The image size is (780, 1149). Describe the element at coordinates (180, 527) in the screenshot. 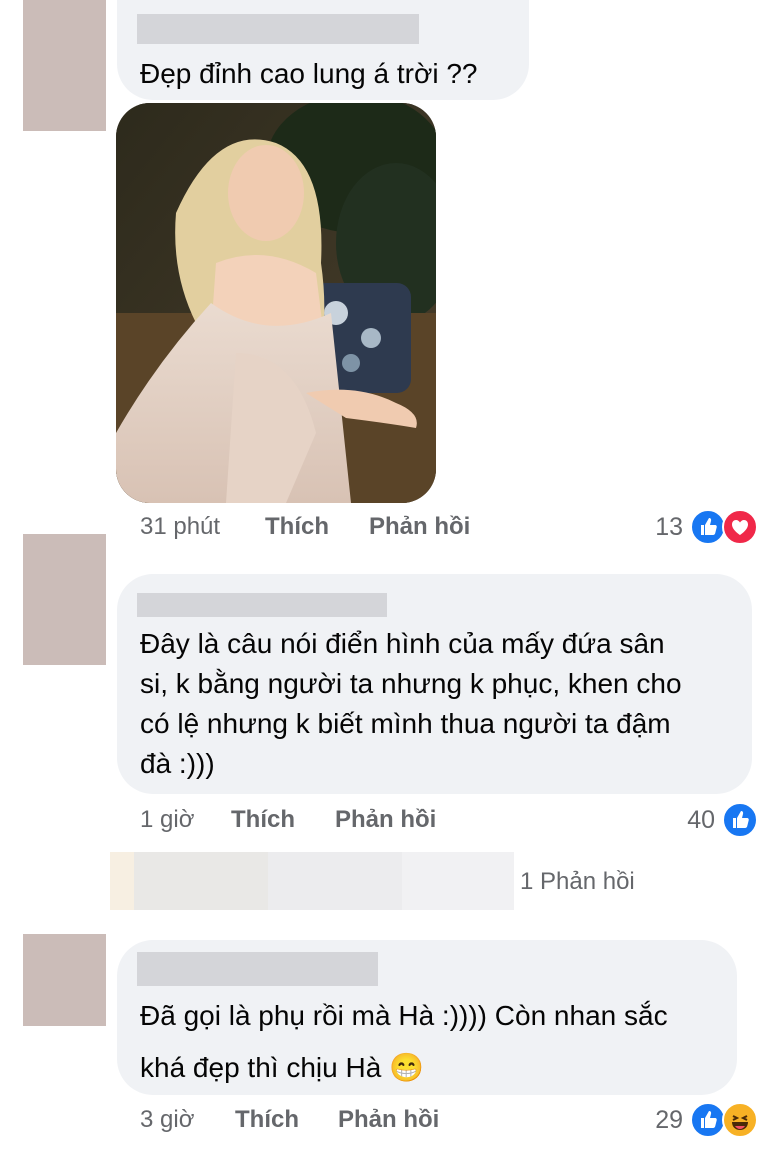

I see `comment-timestamp: 31 phút` at that location.